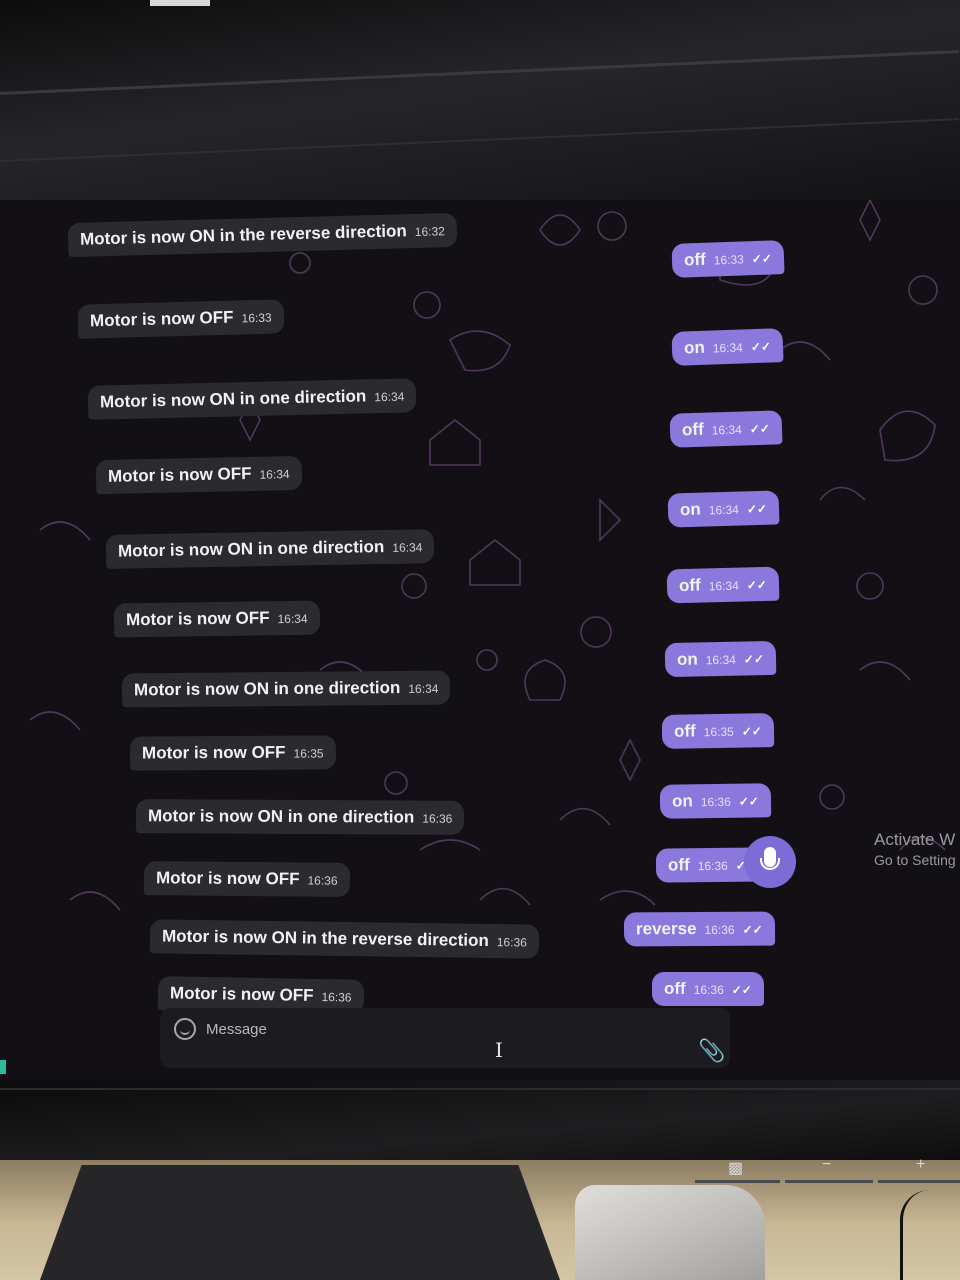  I want to click on outgoing-message: off 16:35 ✓✓, so click(718, 731).